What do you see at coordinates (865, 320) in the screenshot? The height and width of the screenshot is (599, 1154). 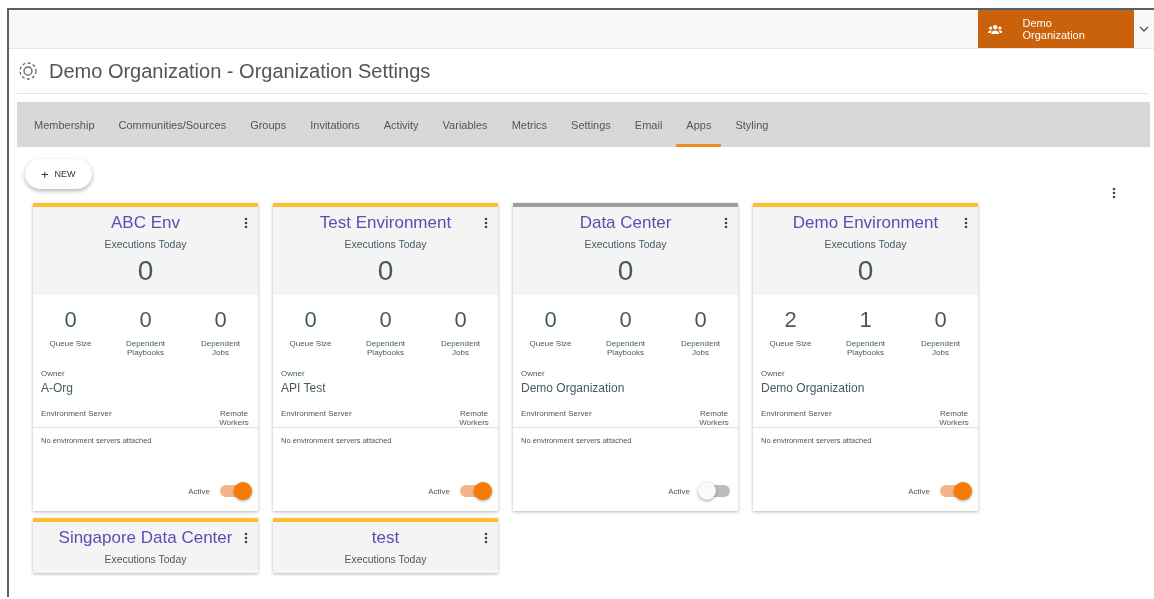 I see `stat-value: 1` at bounding box center [865, 320].